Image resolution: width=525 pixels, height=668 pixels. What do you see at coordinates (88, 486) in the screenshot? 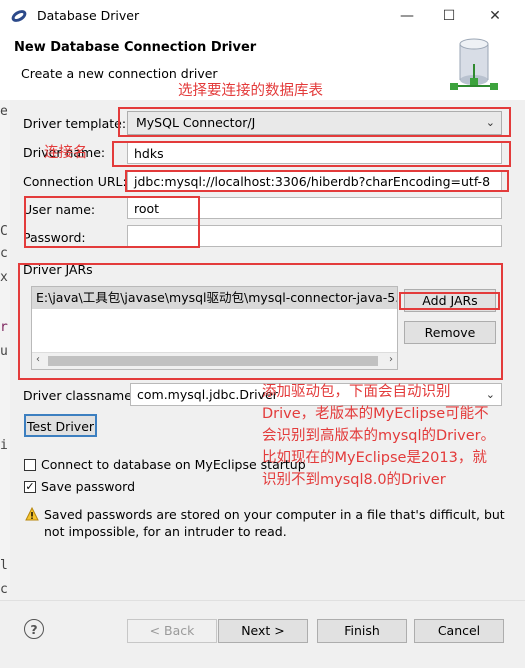
I see `save-password-label: Save password` at bounding box center [88, 486].